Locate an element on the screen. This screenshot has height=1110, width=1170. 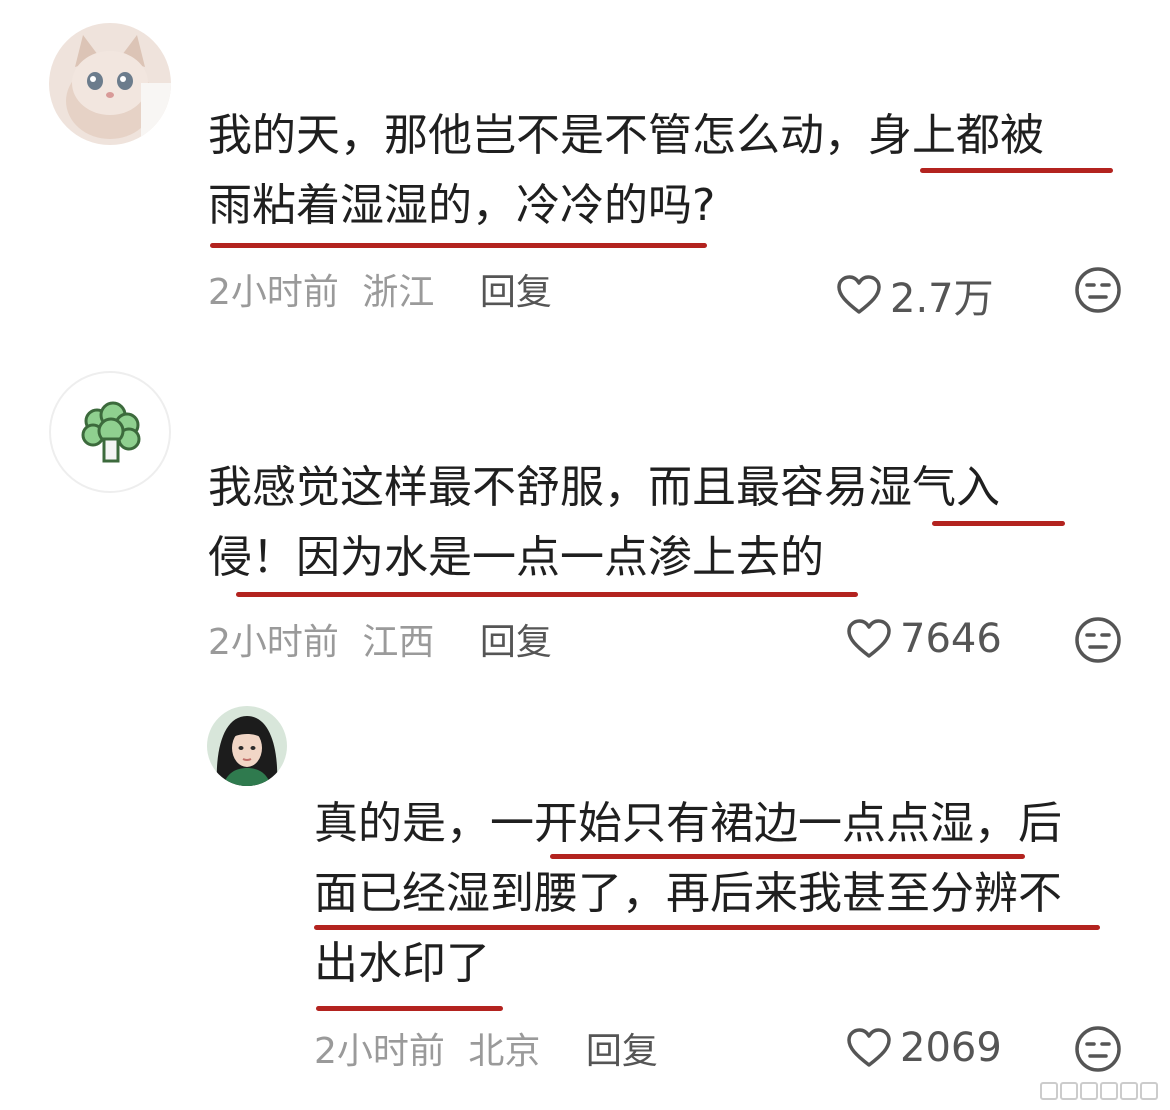
comment-text-line: 我的天，那他岂不是不管怎么动，身上都被 is located at coordinates (626, 135).